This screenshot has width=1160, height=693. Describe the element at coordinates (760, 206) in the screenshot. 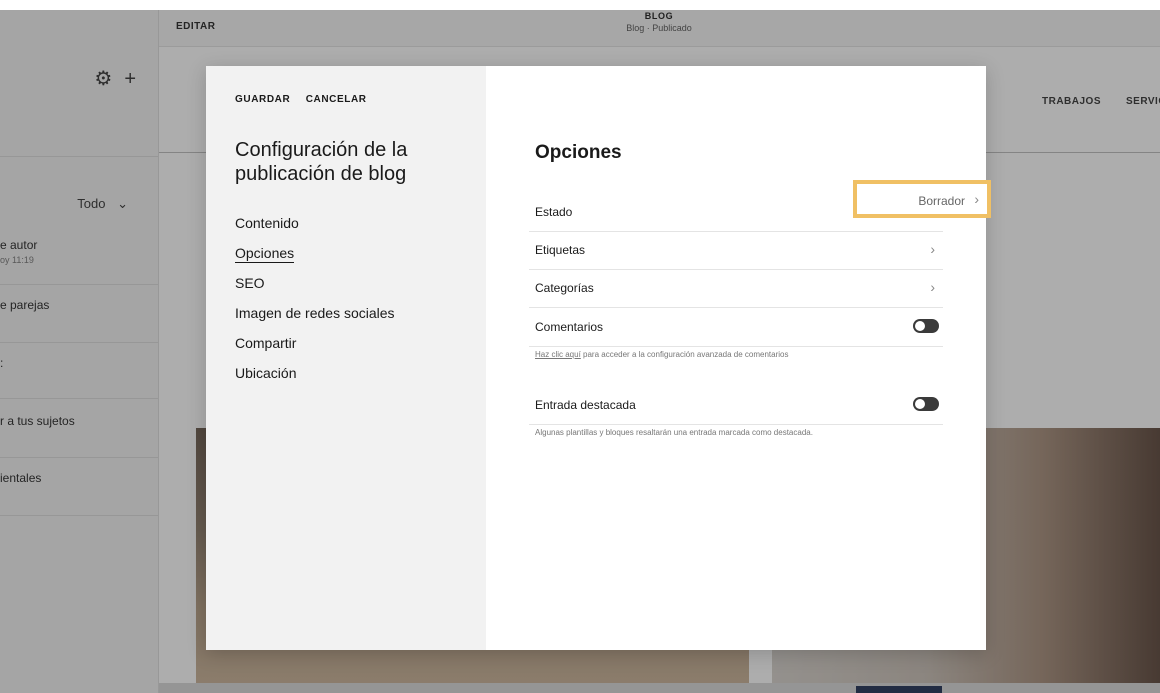

I see `status-row: Estado Borrador ›` at that location.